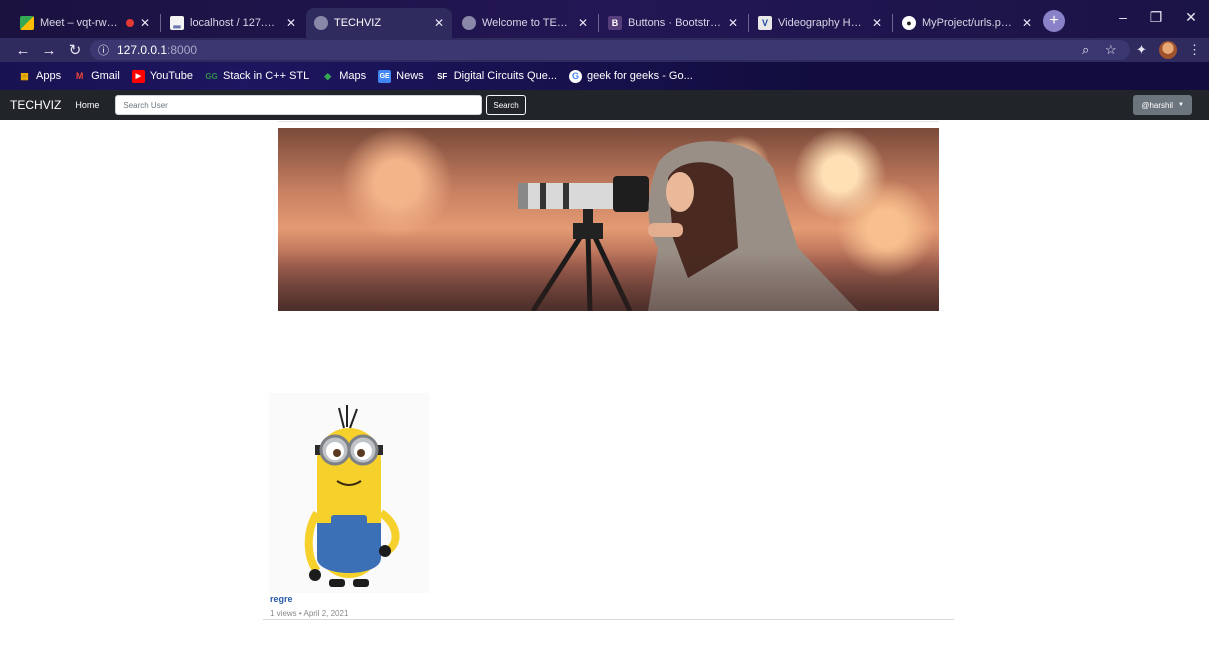 The image size is (1209, 647). What do you see at coordinates (608, 281) in the screenshot?
I see `banner-shade` at bounding box center [608, 281].